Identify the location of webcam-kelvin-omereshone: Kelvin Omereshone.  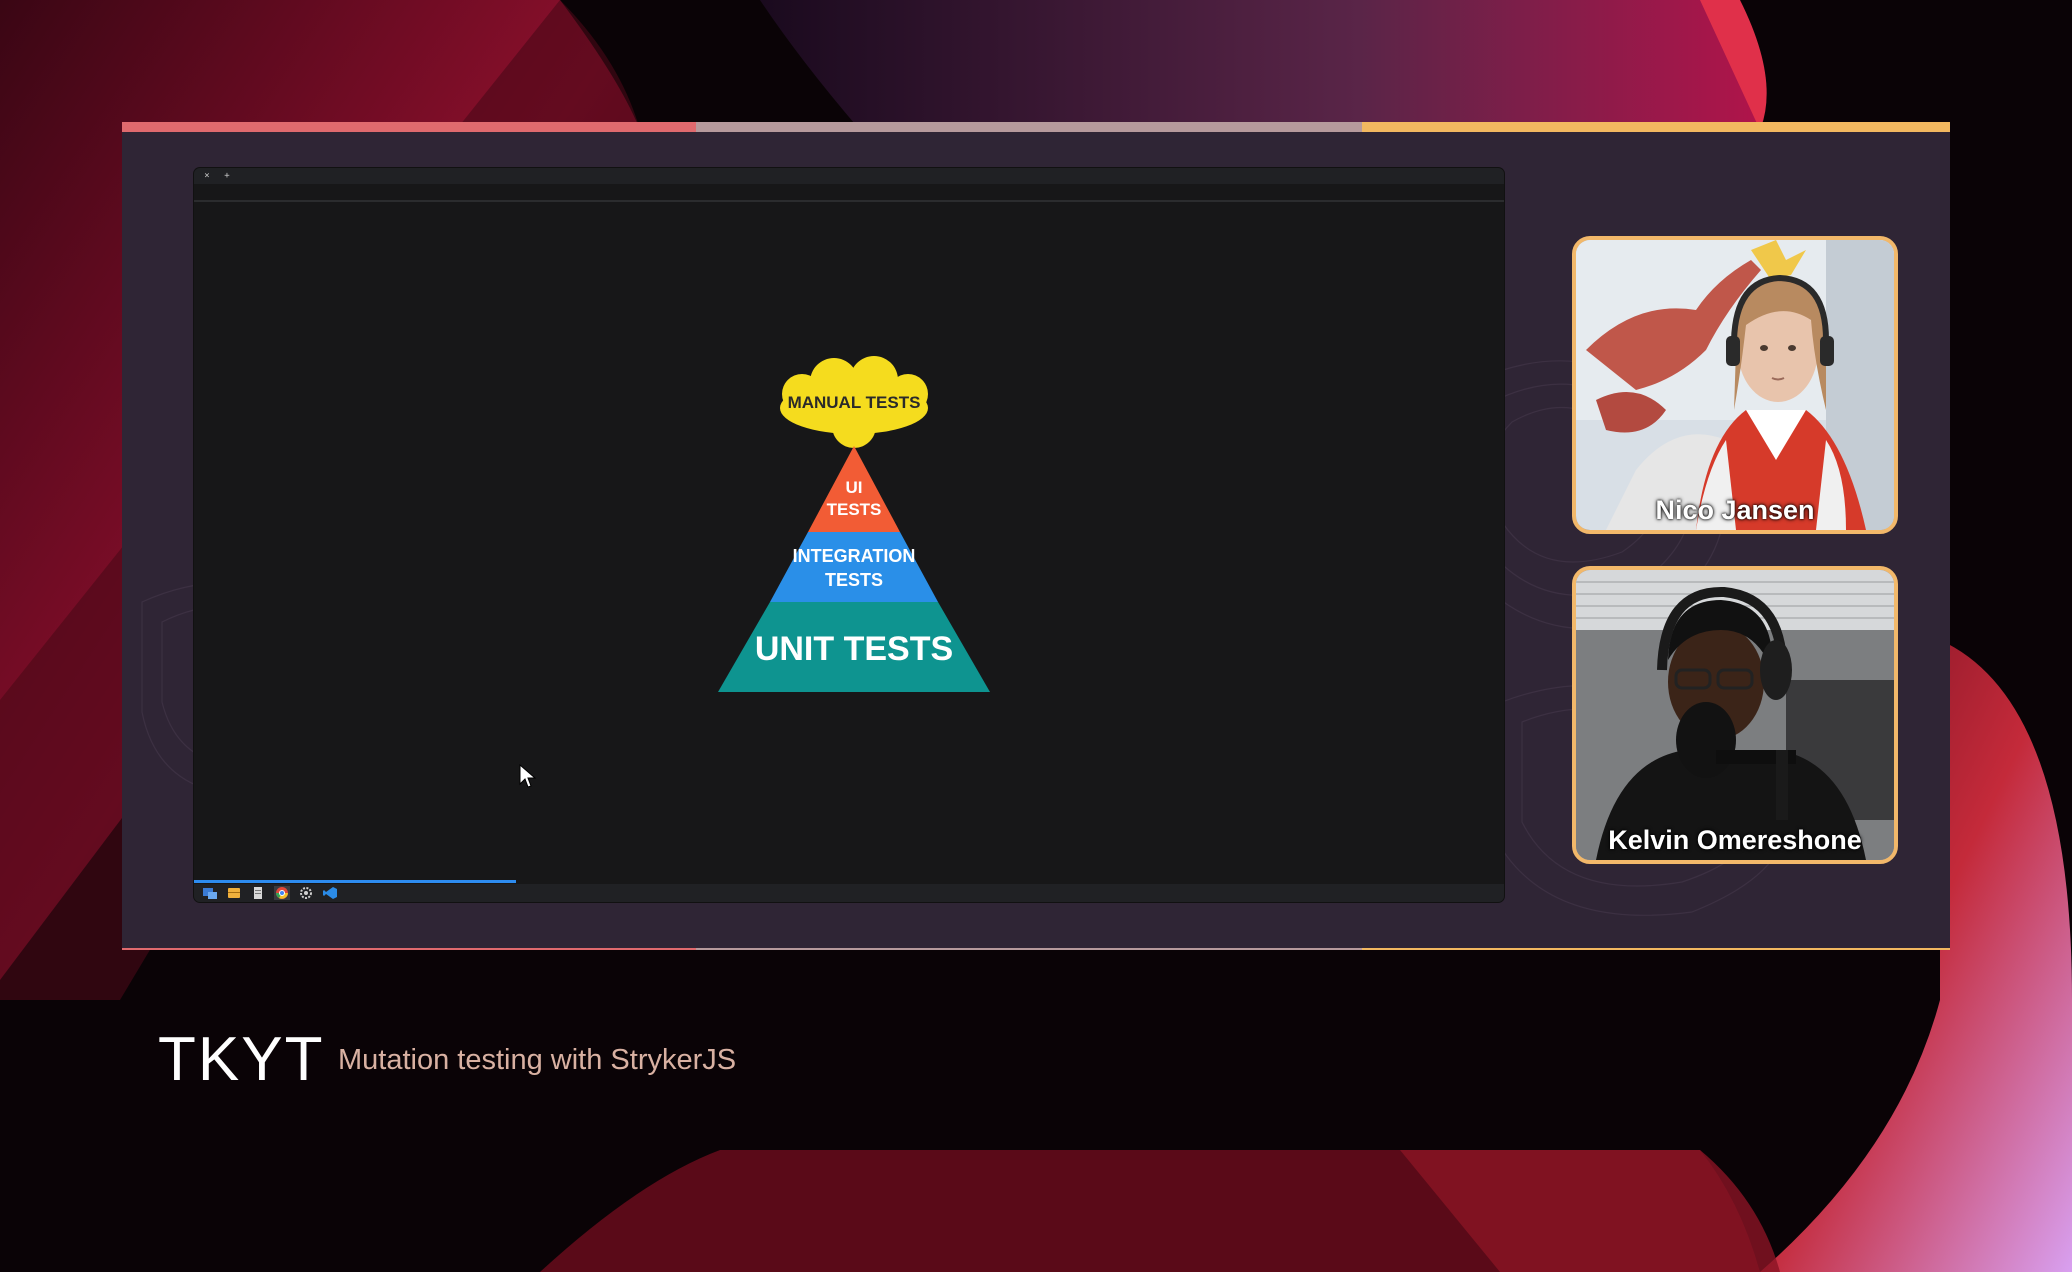
(1735, 715).